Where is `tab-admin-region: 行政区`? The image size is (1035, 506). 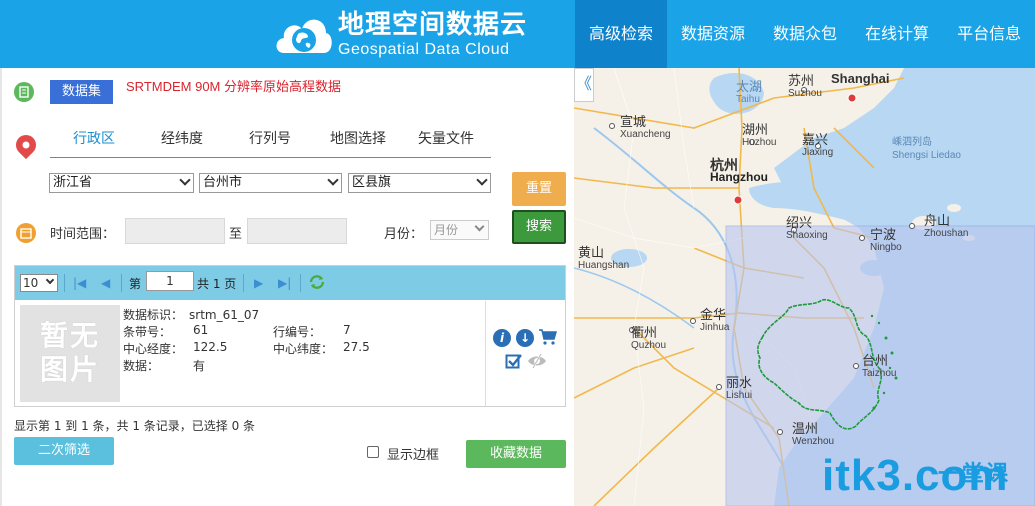
tab-admin-region: 行政区 is located at coordinates (94, 141).